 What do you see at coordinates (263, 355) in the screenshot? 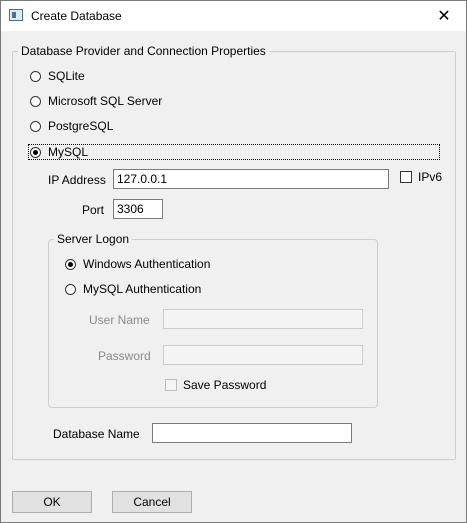
I see `password-input` at bounding box center [263, 355].